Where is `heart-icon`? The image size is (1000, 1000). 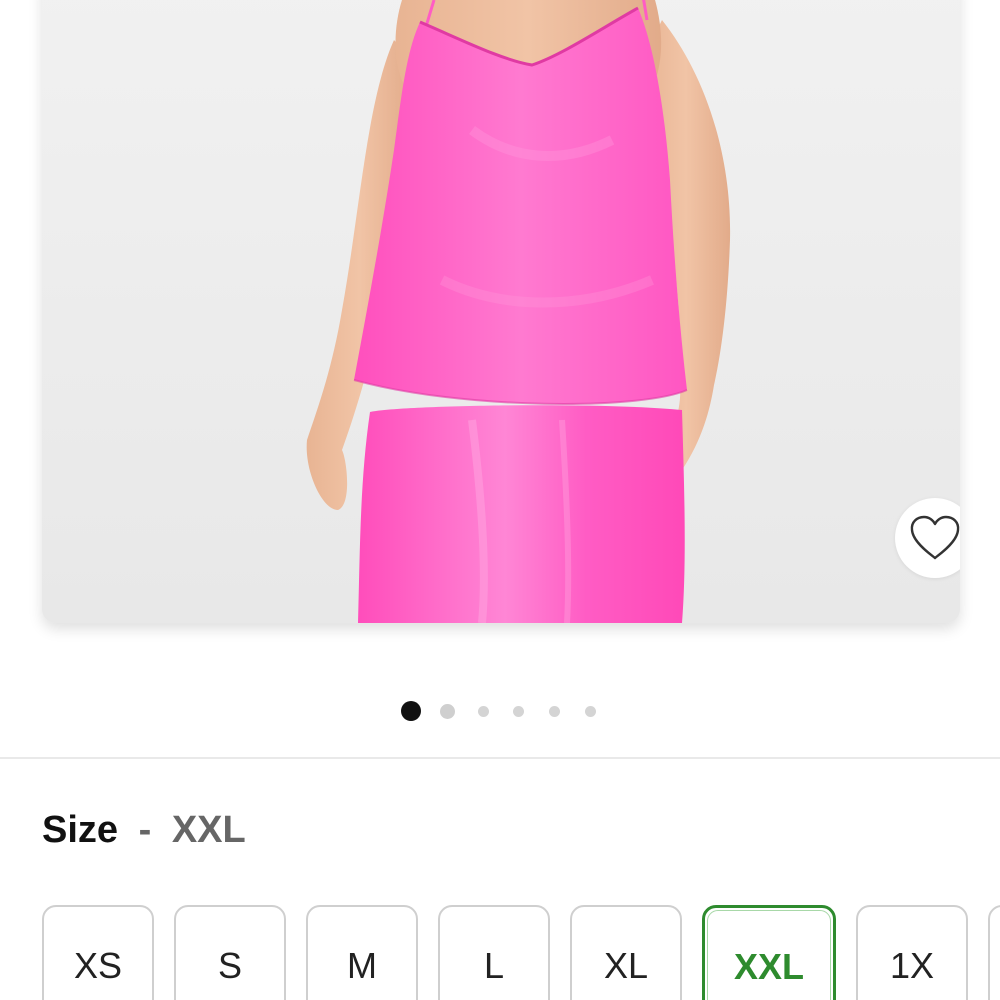 heart-icon is located at coordinates (935, 537).